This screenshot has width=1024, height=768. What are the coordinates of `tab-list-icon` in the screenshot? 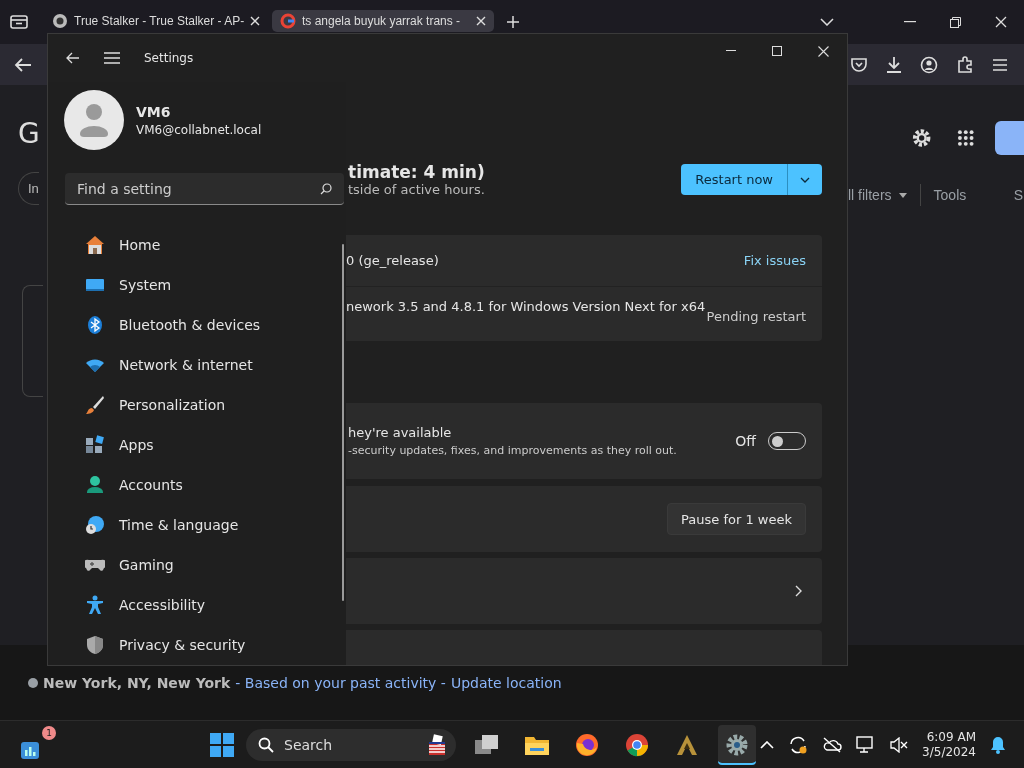 It's located at (19, 22).